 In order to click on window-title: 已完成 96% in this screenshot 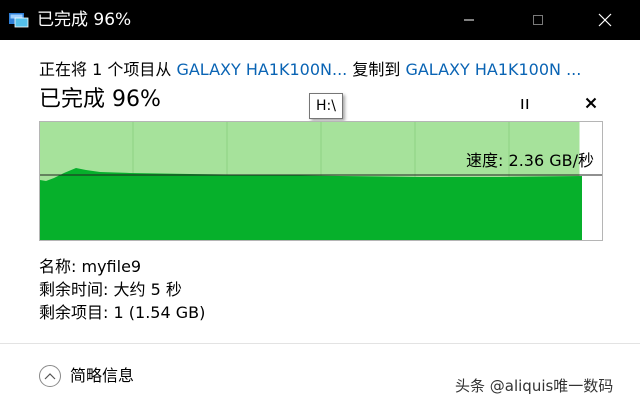, I will do `click(84, 20)`.